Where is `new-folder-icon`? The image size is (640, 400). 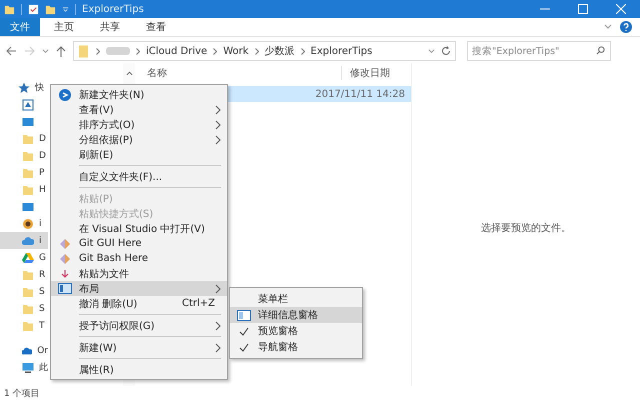
new-folder-icon is located at coordinates (65, 94).